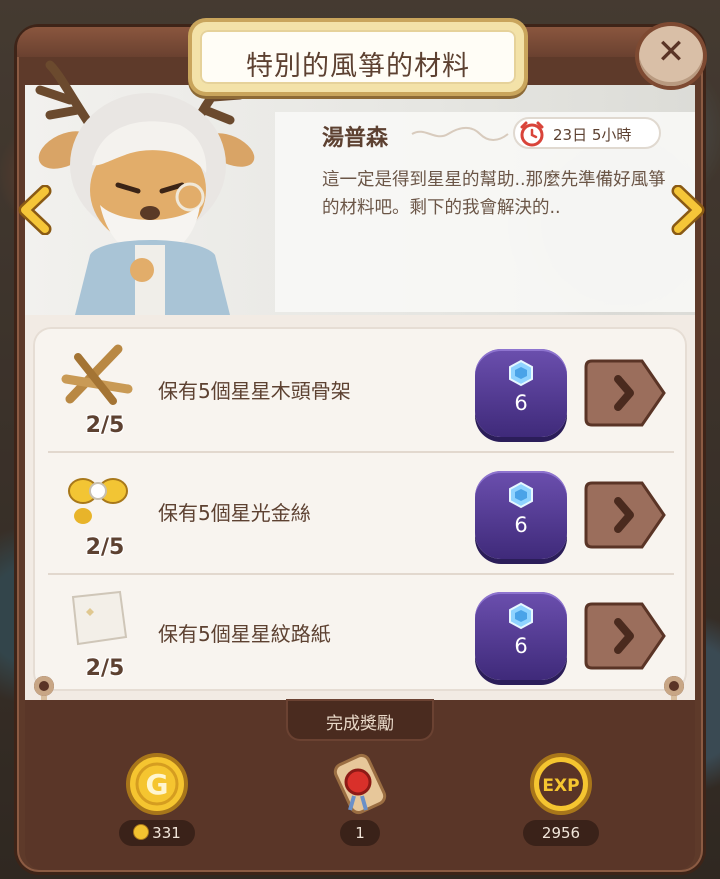 This screenshot has width=720, height=879. I want to click on quest-text: 保有5個星星木頭骨架, so click(254, 391).